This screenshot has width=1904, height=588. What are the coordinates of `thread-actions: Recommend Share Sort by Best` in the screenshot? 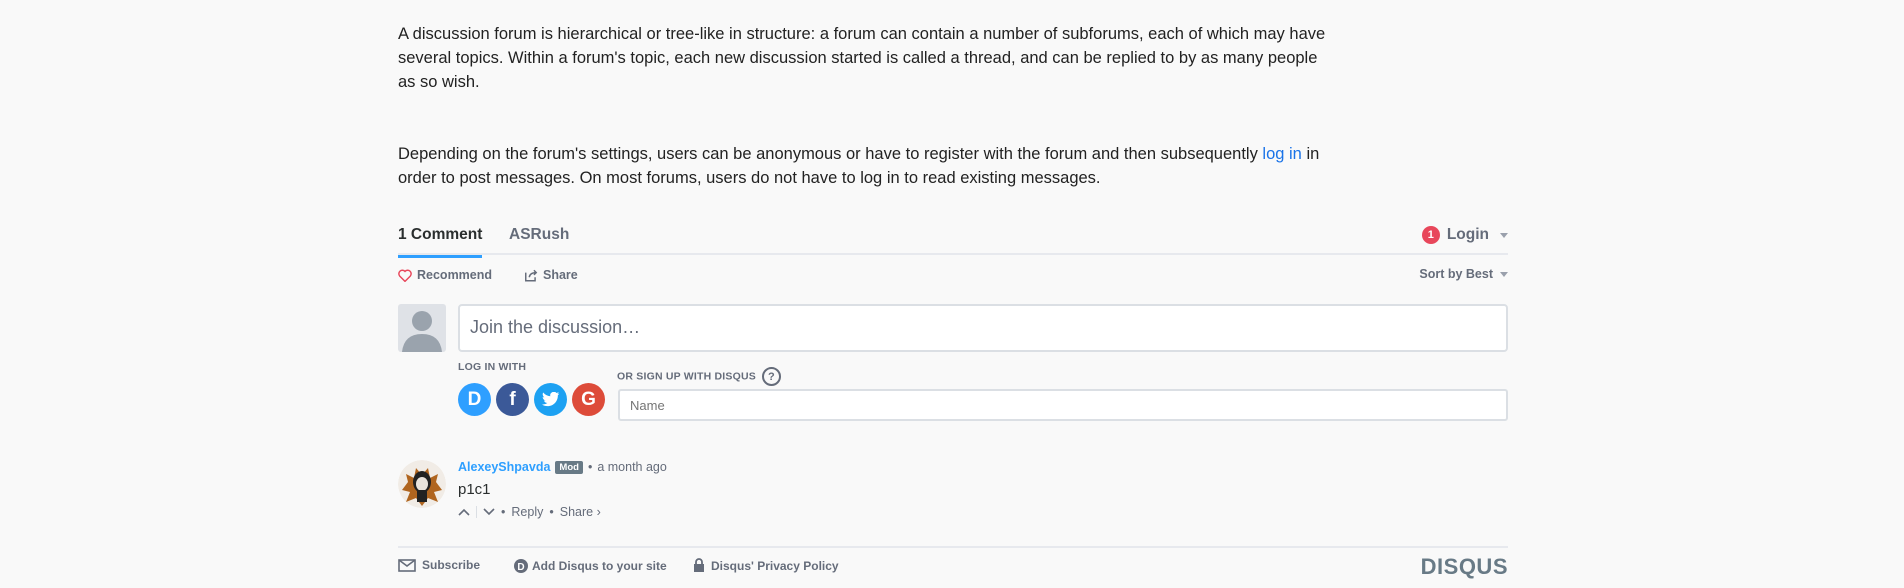 It's located at (953, 277).